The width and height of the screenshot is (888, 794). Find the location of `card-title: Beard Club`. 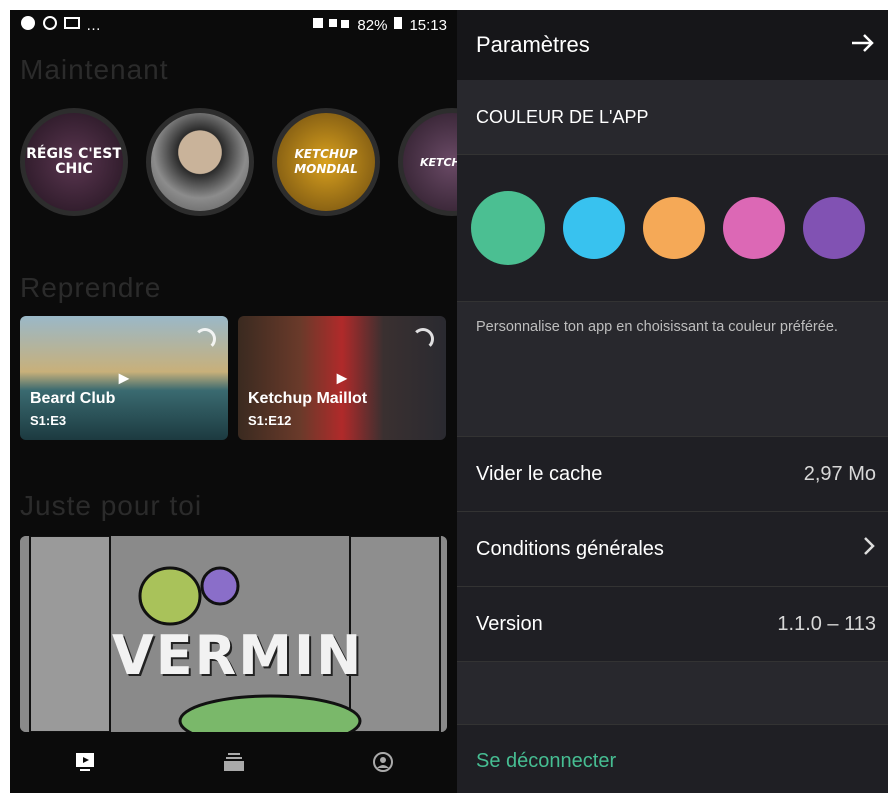

card-title: Beard Club is located at coordinates (73, 398).